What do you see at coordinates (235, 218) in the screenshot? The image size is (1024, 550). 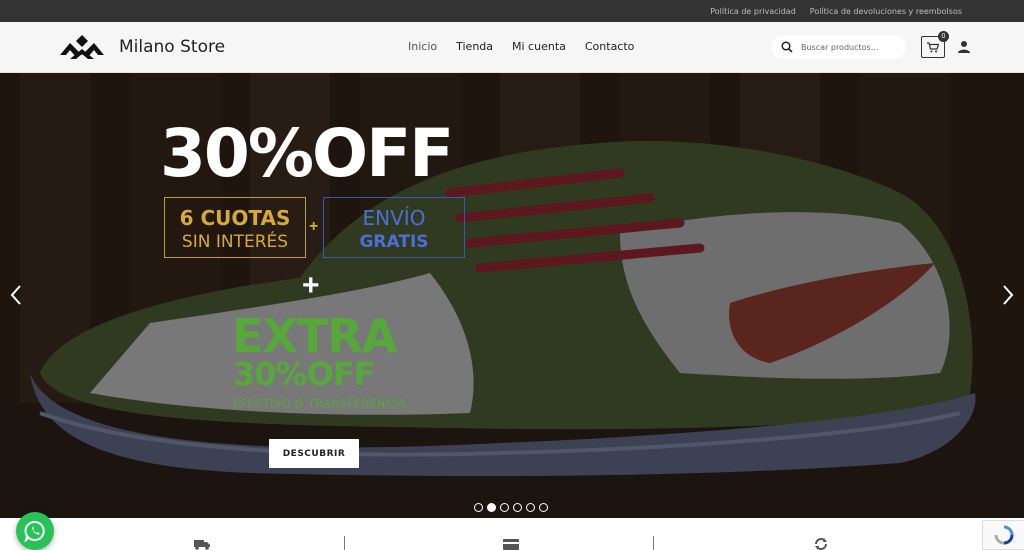 I see `cuotas-line1: 6 CUOTAS` at bounding box center [235, 218].